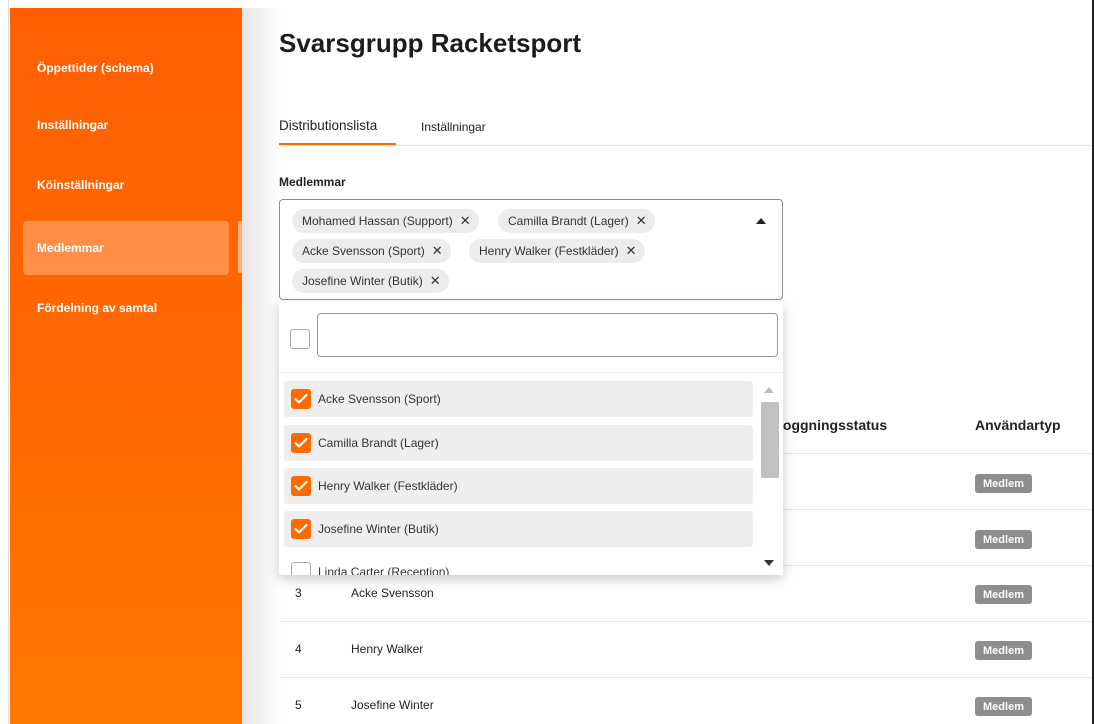  What do you see at coordinates (126, 125) in the screenshot?
I see `sidebar-item-settings: Inställningar` at bounding box center [126, 125].